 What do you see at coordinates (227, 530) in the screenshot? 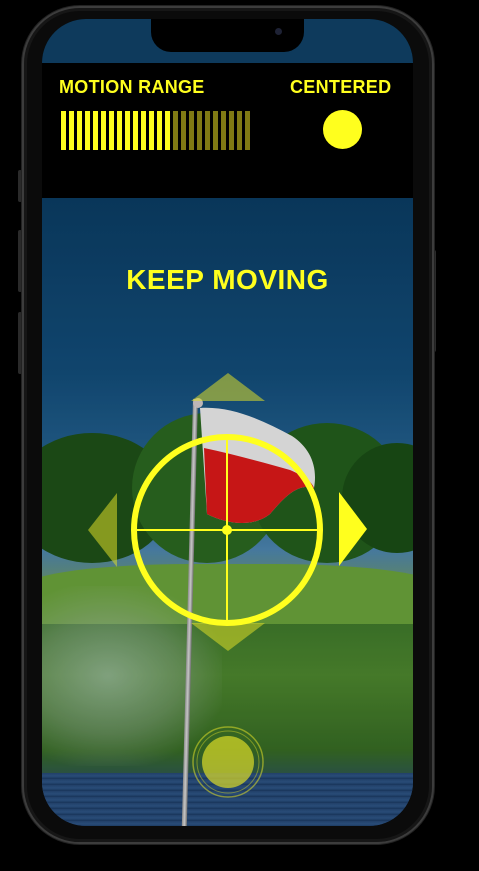
I see `crosshair-icon` at bounding box center [227, 530].